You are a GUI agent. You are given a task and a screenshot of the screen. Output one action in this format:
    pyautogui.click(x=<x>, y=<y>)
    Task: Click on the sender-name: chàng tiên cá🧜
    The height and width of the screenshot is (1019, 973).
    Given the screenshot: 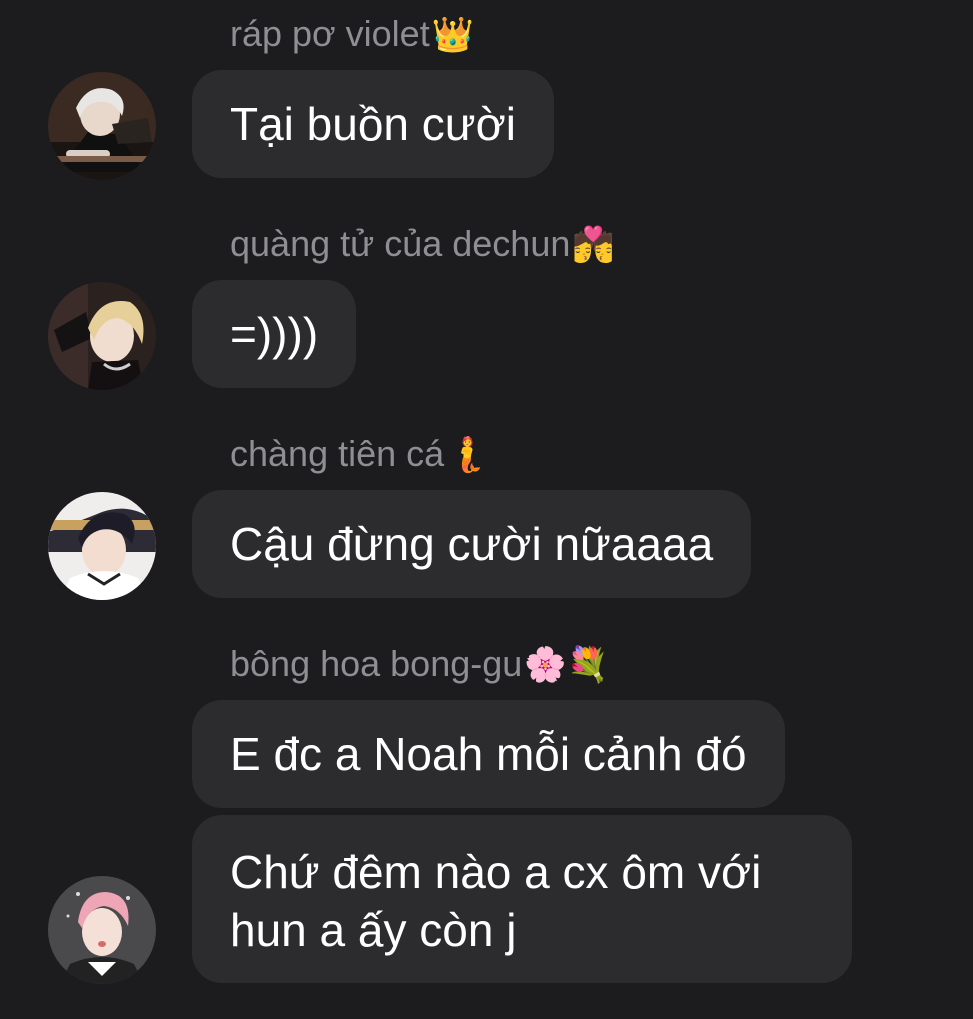 What is the action you would take?
    pyautogui.click(x=359, y=454)
    